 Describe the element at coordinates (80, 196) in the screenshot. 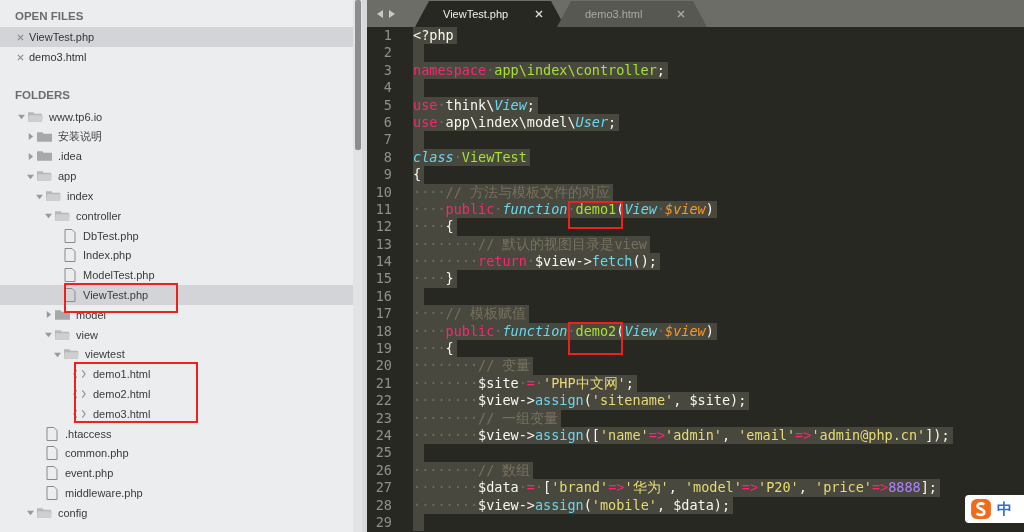

I see `file-name: index` at that location.